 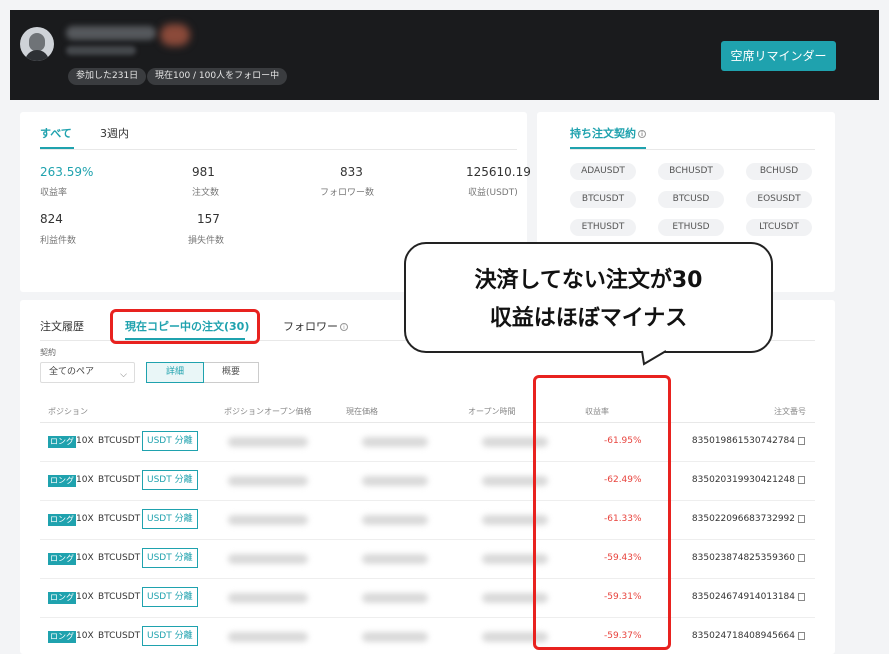 I want to click on stat-orders-label: 注文数, so click(x=206, y=193).